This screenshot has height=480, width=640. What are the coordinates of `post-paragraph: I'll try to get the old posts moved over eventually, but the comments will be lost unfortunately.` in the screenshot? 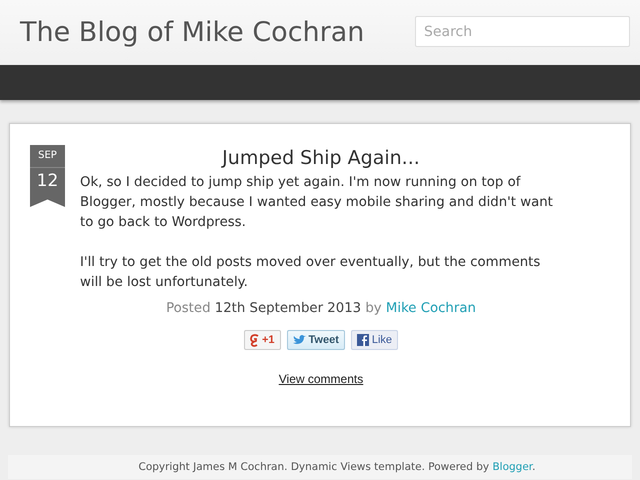 It's located at (311, 273).